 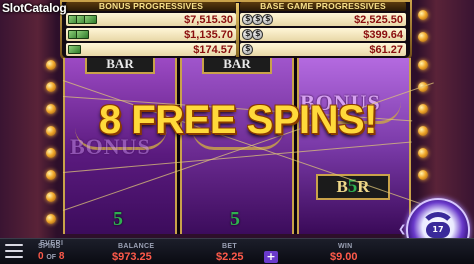 I want to click on watermark-logo: SlotCatalog, so click(x=34, y=8).